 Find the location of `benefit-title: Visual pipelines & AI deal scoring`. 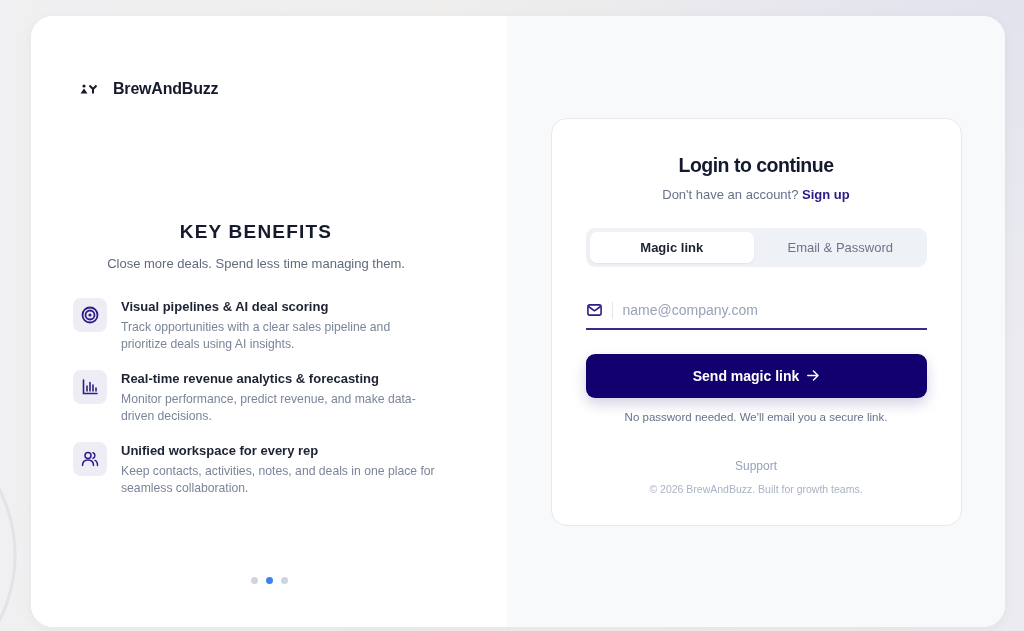

benefit-title: Visual pipelines & AI deal scoring is located at coordinates (225, 307).